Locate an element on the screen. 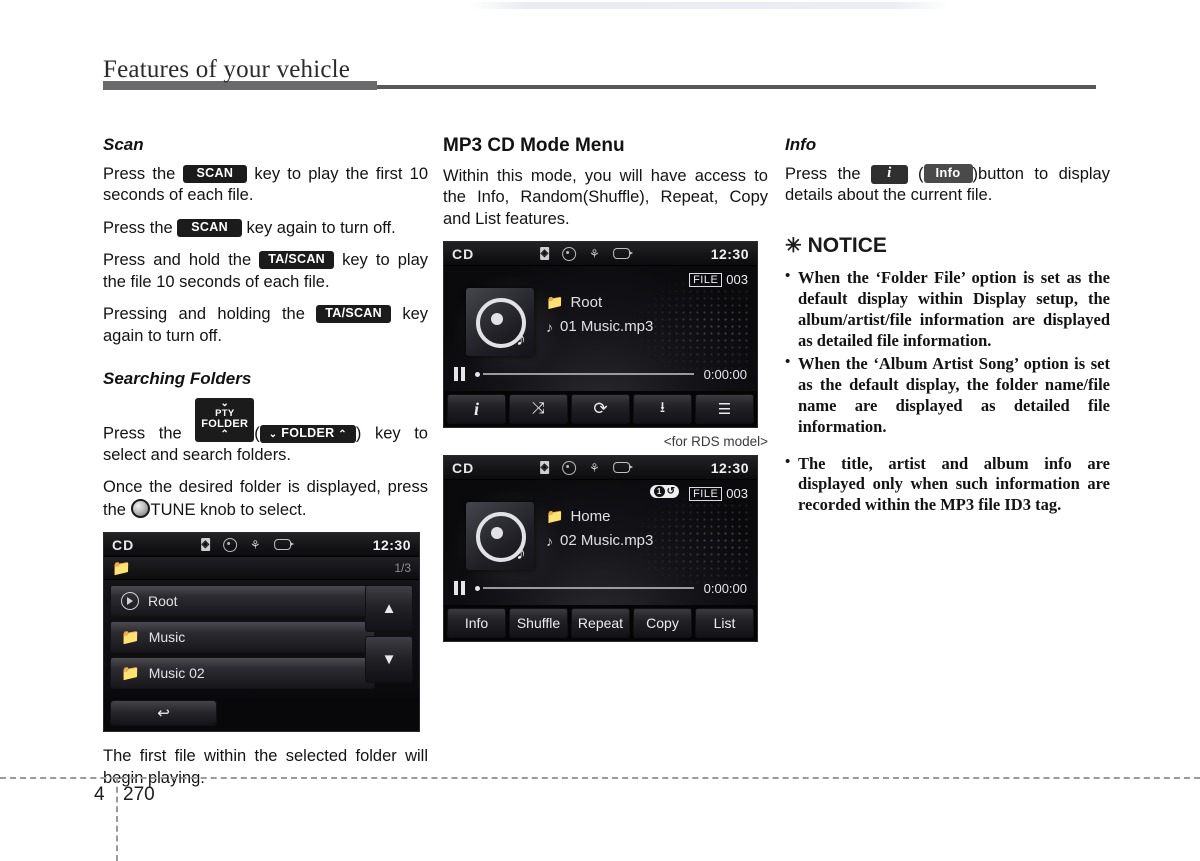 This screenshot has width=1200, height=861. chapter-number: 4 is located at coordinates (99, 794).